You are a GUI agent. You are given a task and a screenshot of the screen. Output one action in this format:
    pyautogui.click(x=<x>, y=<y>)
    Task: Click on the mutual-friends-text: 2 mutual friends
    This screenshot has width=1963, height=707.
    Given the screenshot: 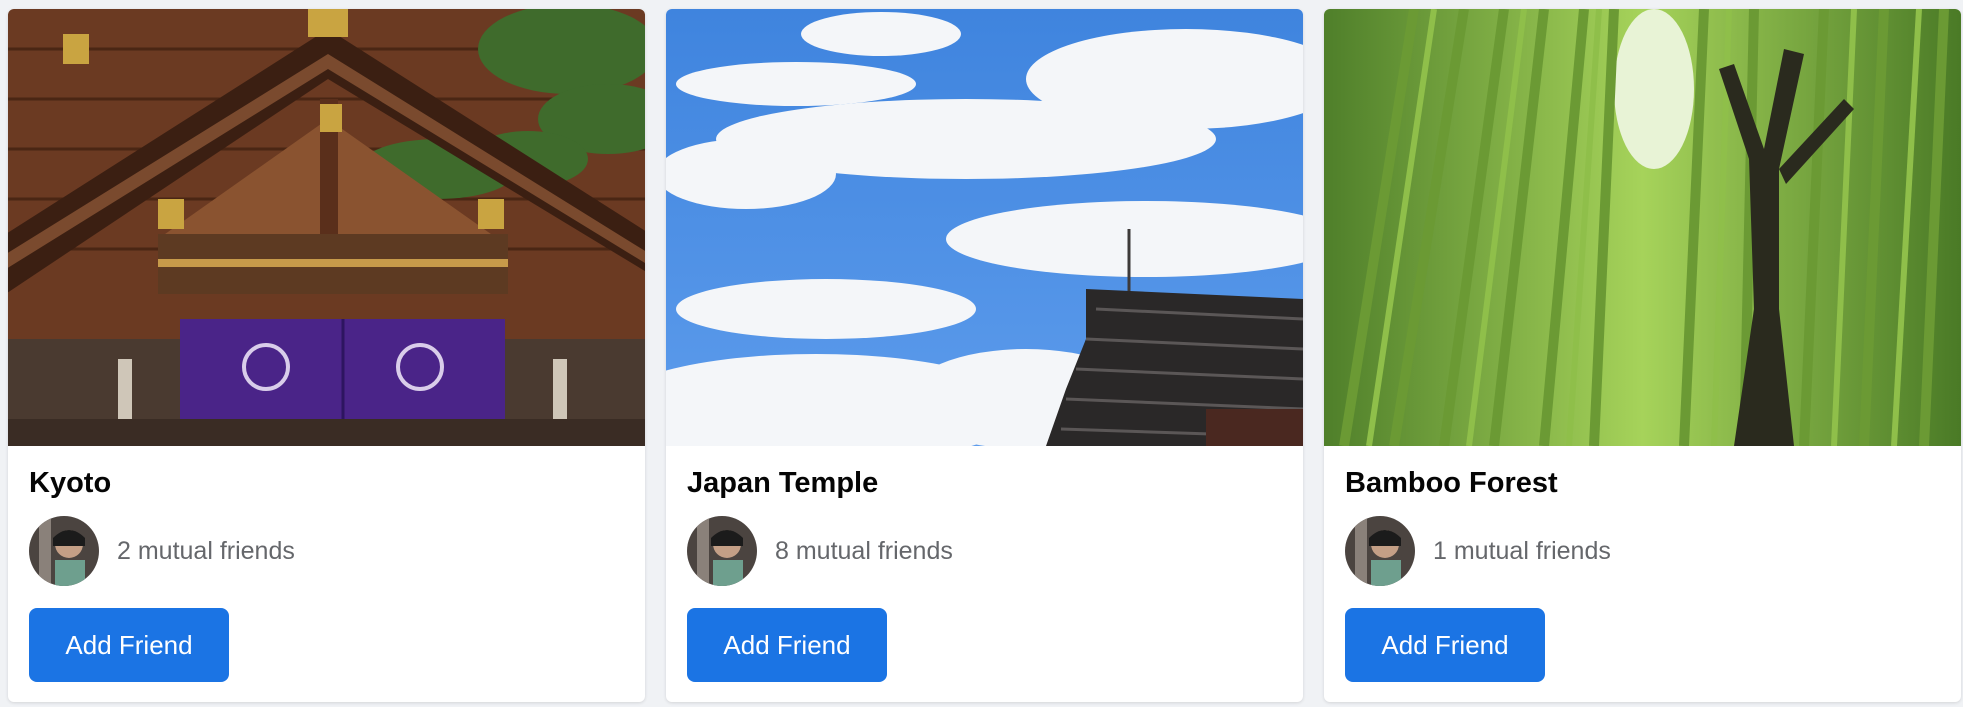 What is the action you would take?
    pyautogui.click(x=206, y=550)
    